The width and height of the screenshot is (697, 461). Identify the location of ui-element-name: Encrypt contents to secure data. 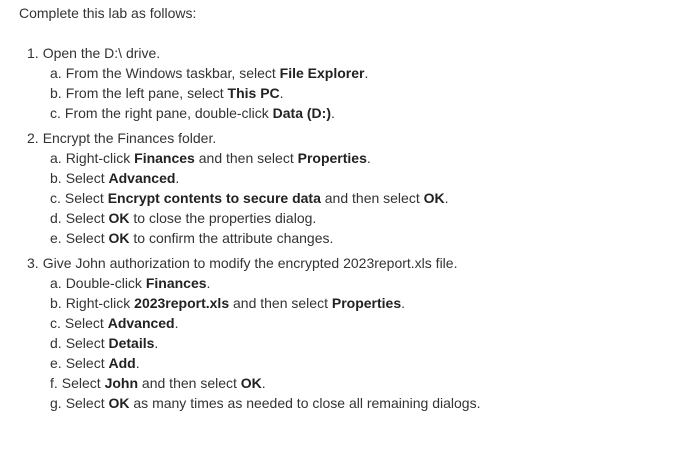
(214, 198).